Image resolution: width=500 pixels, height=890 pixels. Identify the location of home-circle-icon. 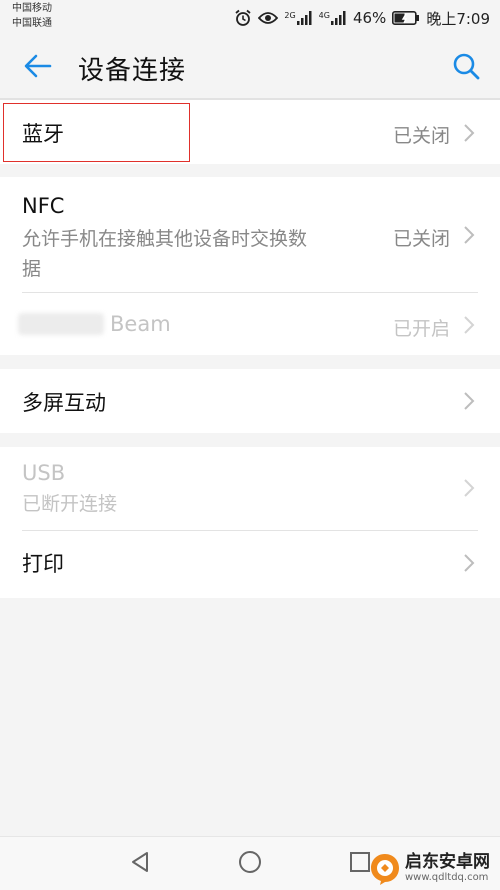
(250, 864).